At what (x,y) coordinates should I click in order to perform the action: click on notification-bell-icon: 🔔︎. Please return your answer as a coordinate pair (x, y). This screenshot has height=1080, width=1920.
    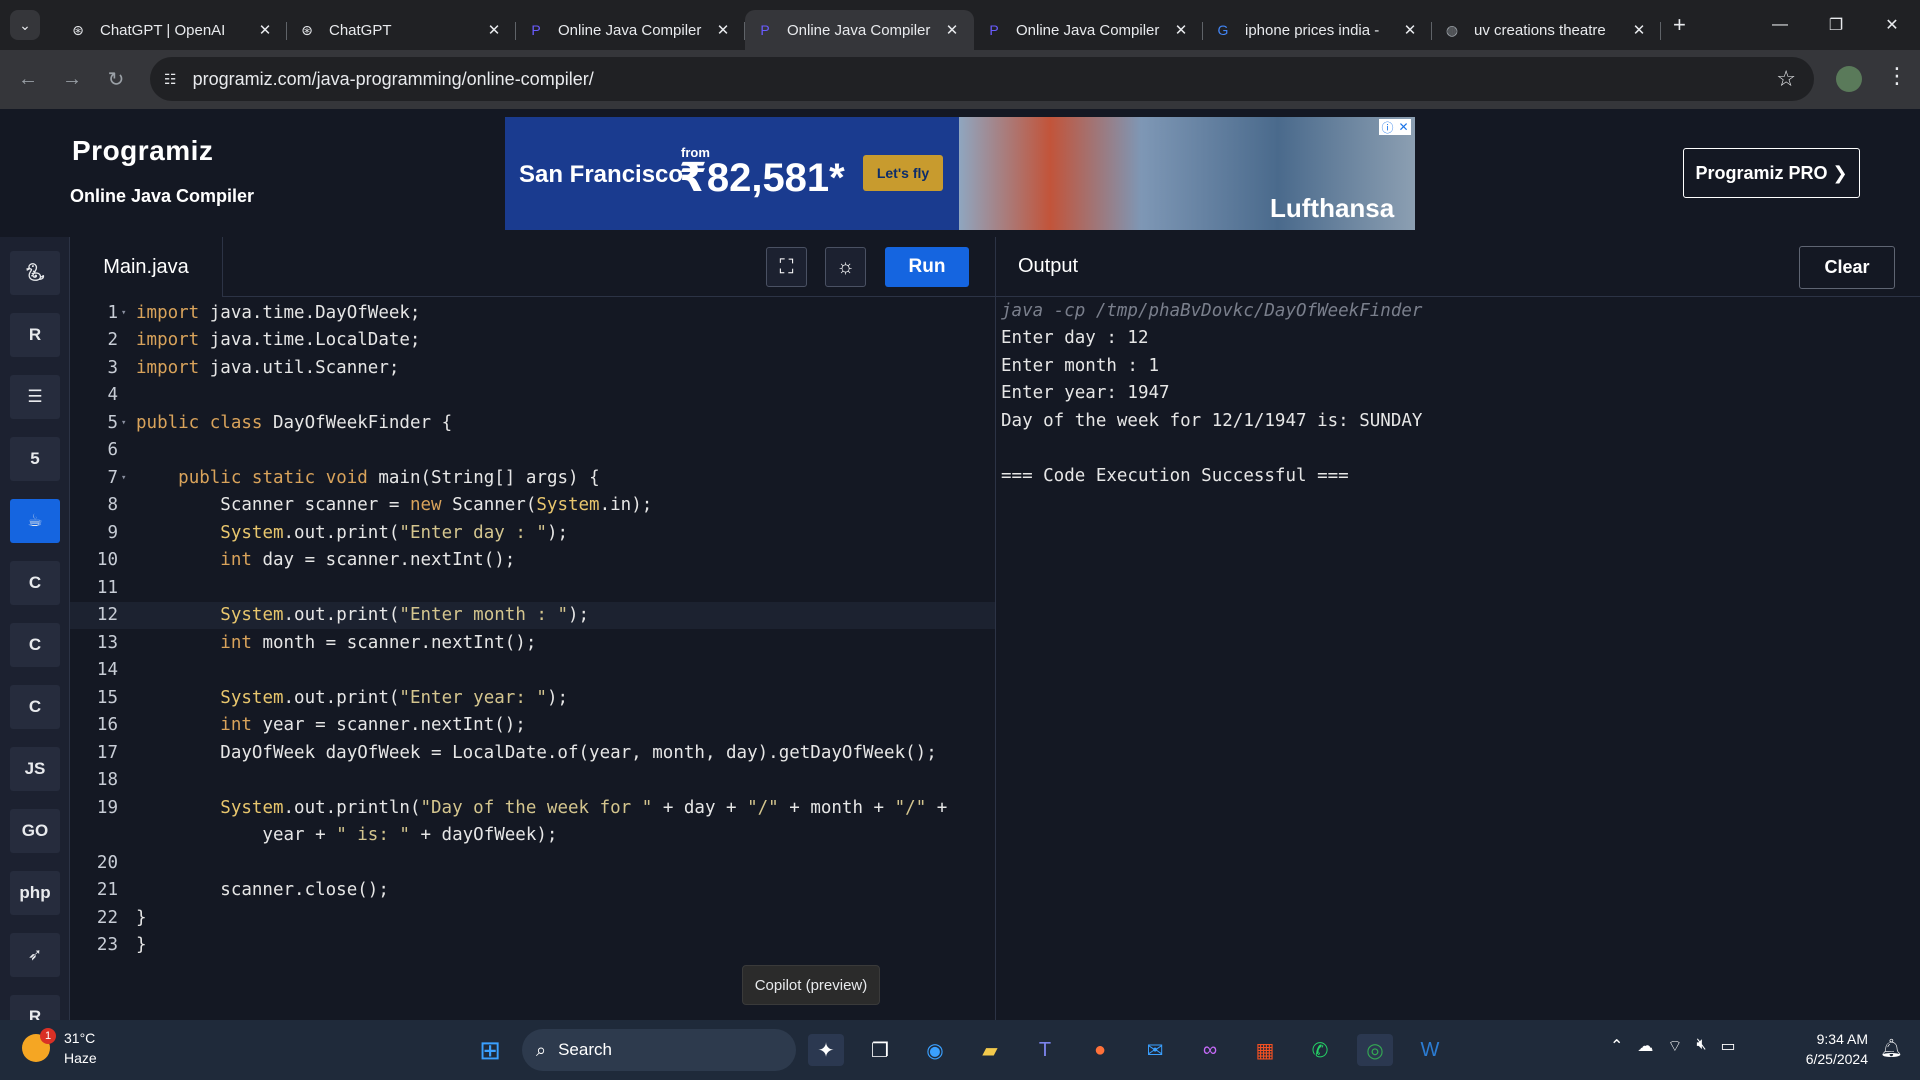
    Looking at the image, I should click on (1891, 1048).